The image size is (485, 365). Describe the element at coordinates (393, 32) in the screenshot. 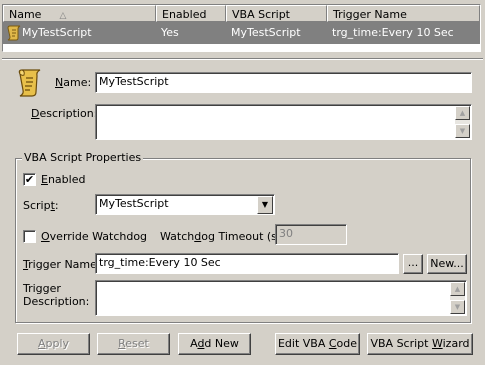

I see `row-trigger-name: trg_time:Every 10 Sec` at that location.